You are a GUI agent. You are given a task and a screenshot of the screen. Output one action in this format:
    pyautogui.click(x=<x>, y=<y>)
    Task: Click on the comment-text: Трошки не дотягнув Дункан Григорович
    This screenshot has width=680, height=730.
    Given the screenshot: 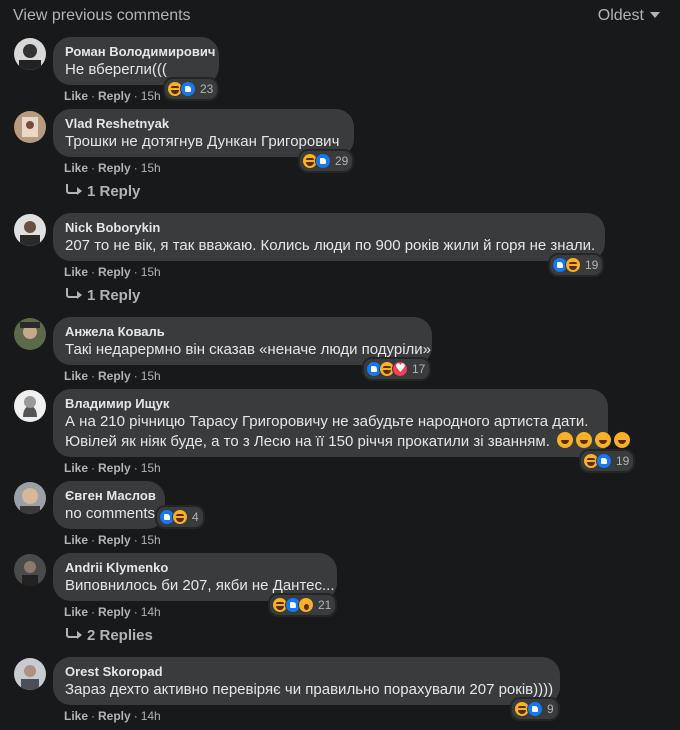 What is the action you would take?
    pyautogui.click(x=202, y=141)
    